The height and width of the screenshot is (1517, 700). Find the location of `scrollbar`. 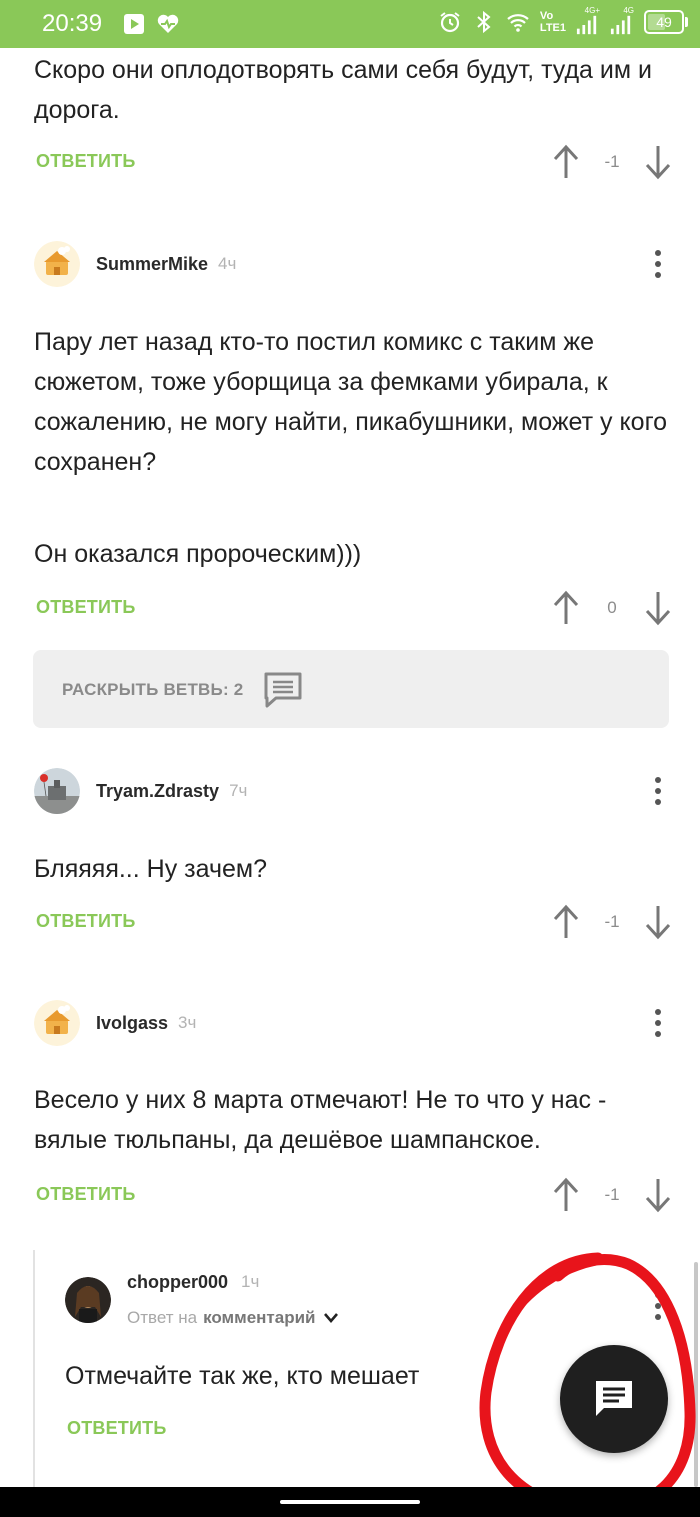

scrollbar is located at coordinates (696, 1374).